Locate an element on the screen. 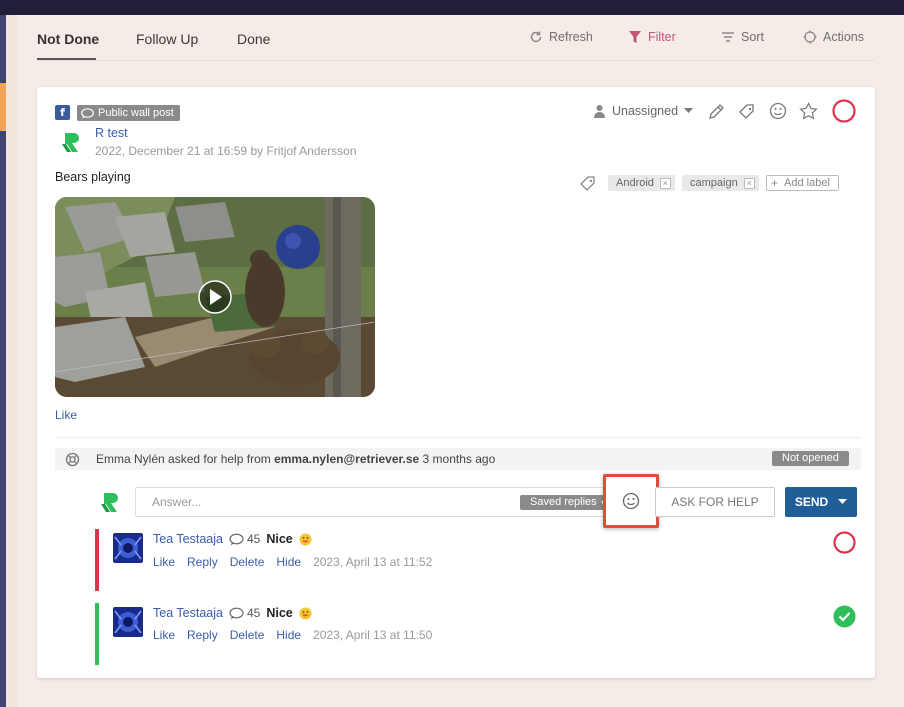  label-chip-text: Android is located at coordinates (635, 183).